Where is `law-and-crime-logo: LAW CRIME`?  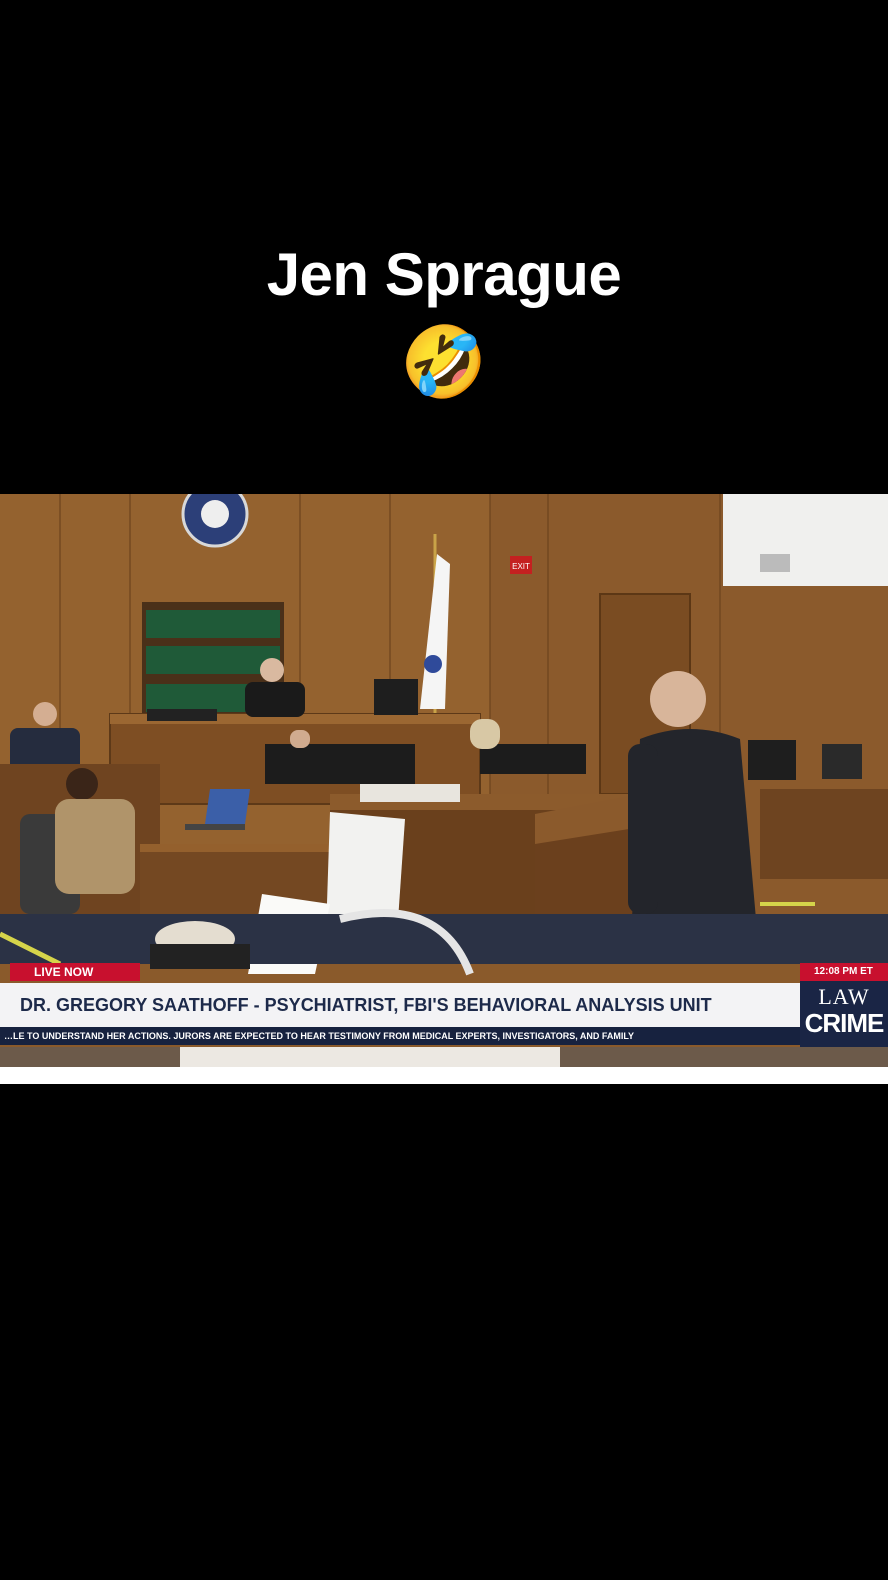
law-and-crime-logo: LAW CRIME is located at coordinates (844, 1014).